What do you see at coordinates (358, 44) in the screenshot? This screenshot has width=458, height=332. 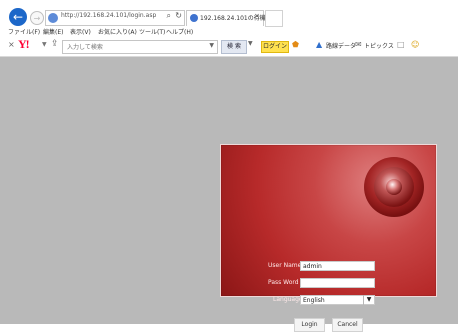 I see `topics-icon: ✉` at bounding box center [358, 44].